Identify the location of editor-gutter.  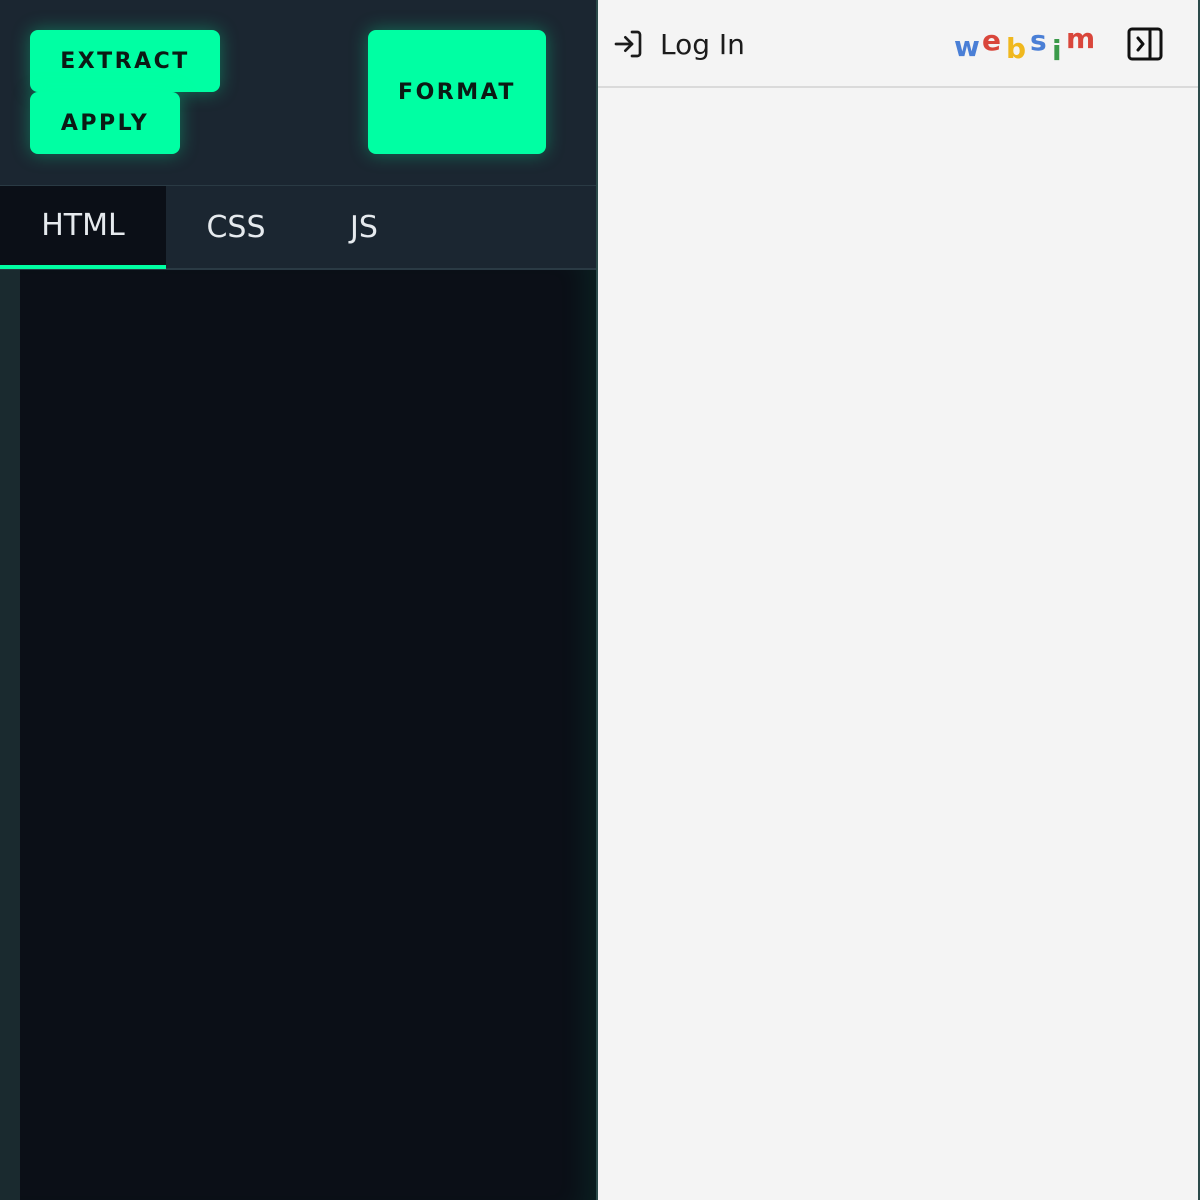
(10, 735).